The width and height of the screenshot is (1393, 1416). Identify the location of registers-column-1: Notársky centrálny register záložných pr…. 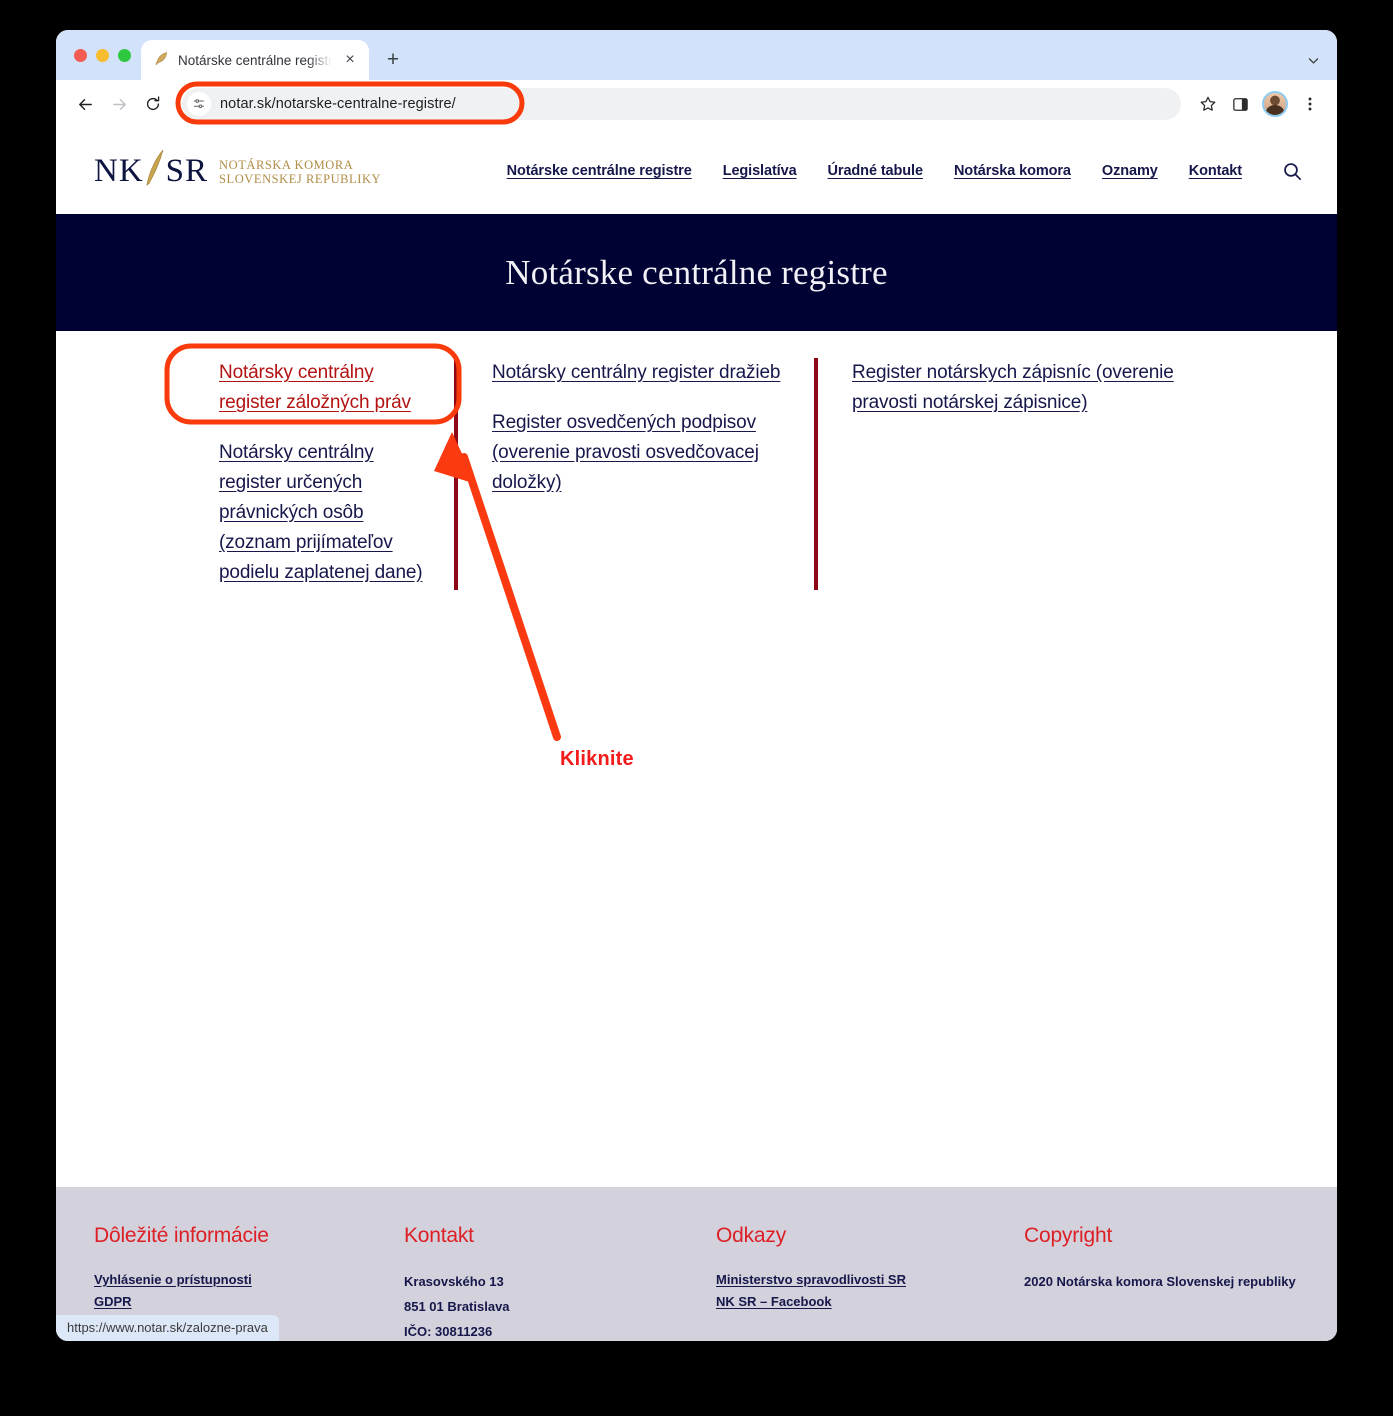
(274, 474).